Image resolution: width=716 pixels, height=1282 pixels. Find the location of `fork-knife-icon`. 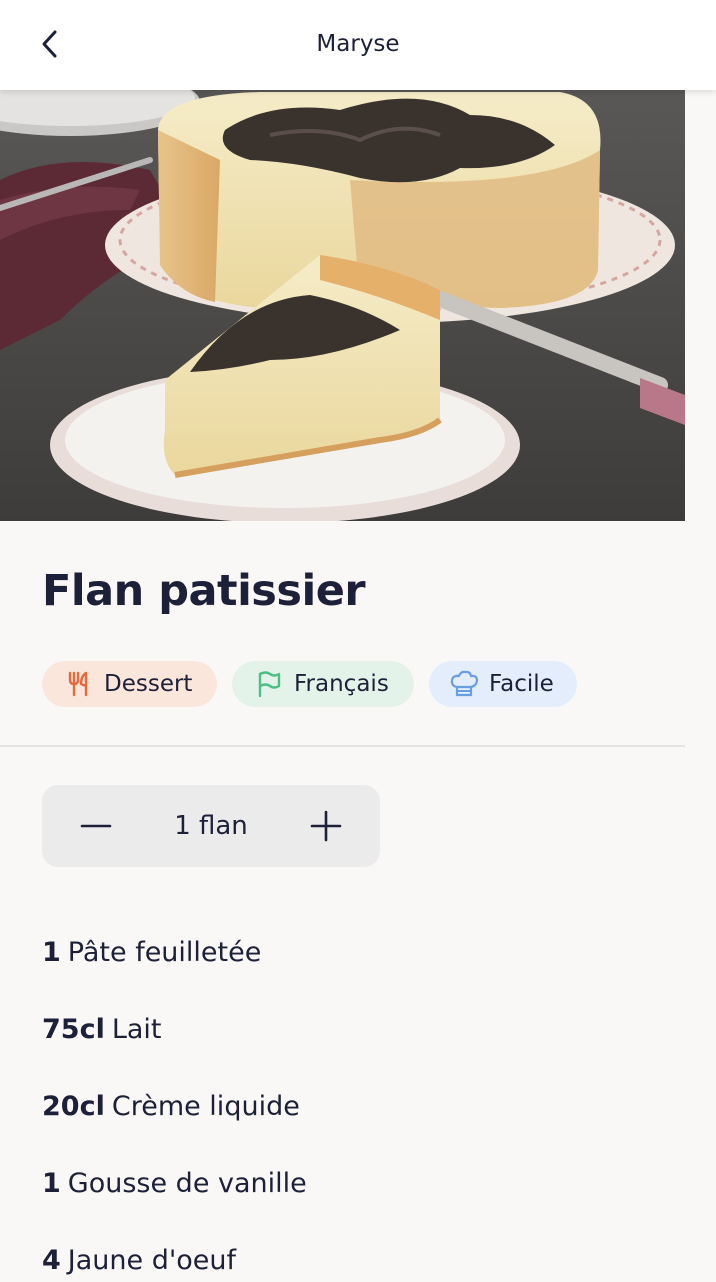

fork-knife-icon is located at coordinates (79, 684).